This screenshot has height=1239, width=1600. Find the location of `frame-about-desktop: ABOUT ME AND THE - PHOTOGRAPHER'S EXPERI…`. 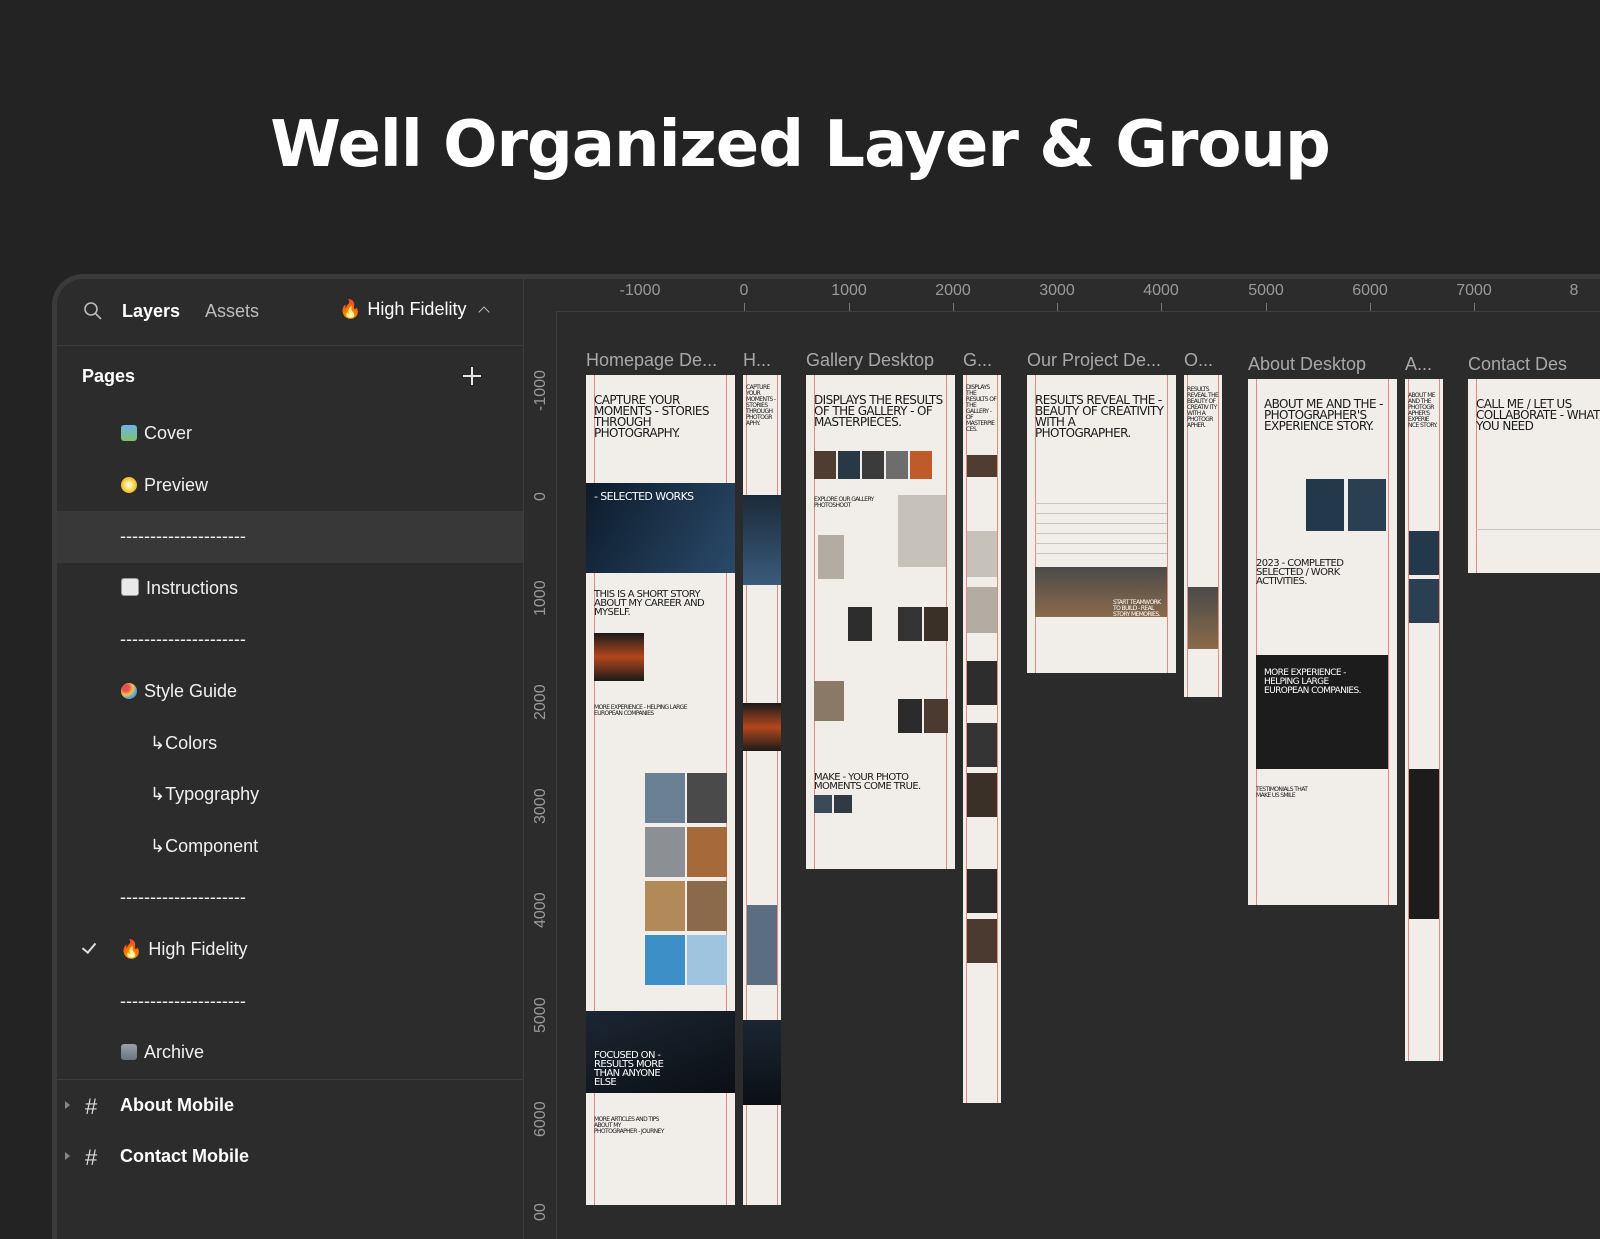

frame-about-desktop: ABOUT ME AND THE - PHOTOGRAPHER'S EXPERI… is located at coordinates (1322, 642).